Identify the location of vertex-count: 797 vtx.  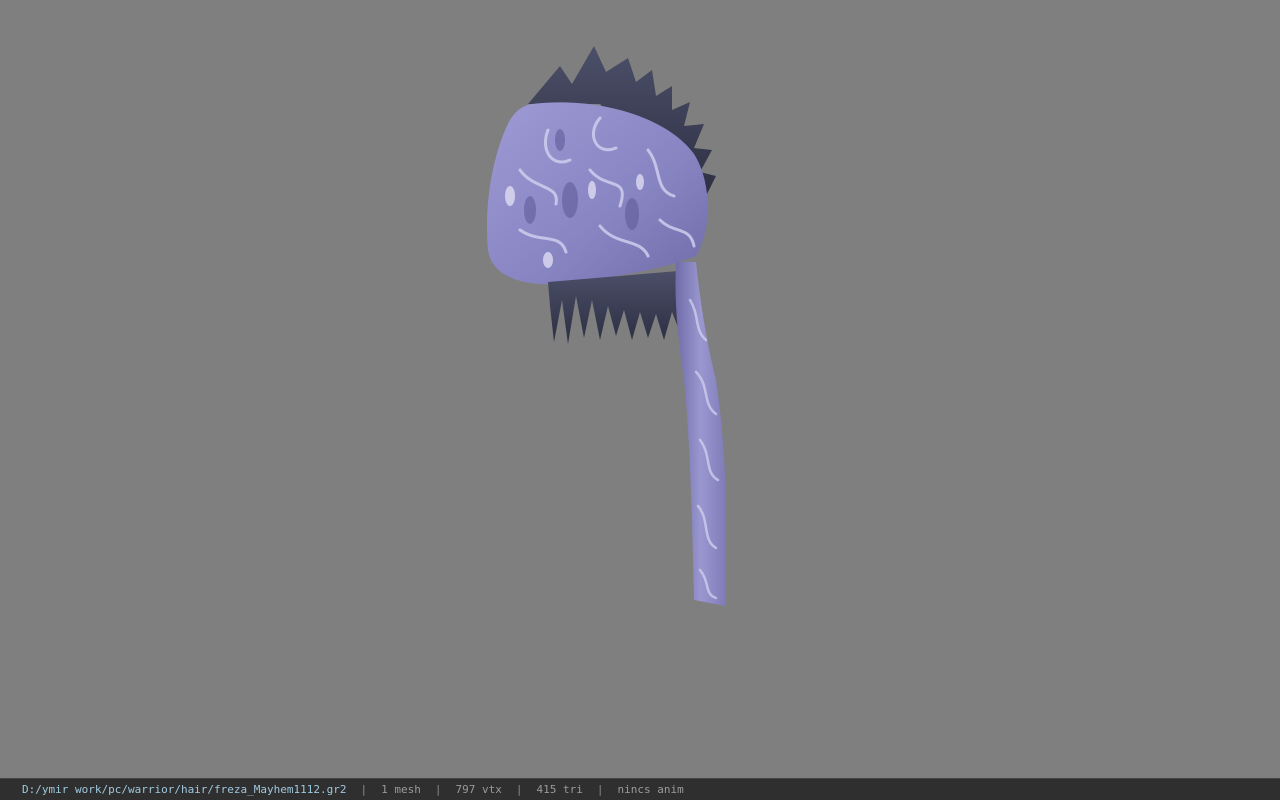
(478, 789).